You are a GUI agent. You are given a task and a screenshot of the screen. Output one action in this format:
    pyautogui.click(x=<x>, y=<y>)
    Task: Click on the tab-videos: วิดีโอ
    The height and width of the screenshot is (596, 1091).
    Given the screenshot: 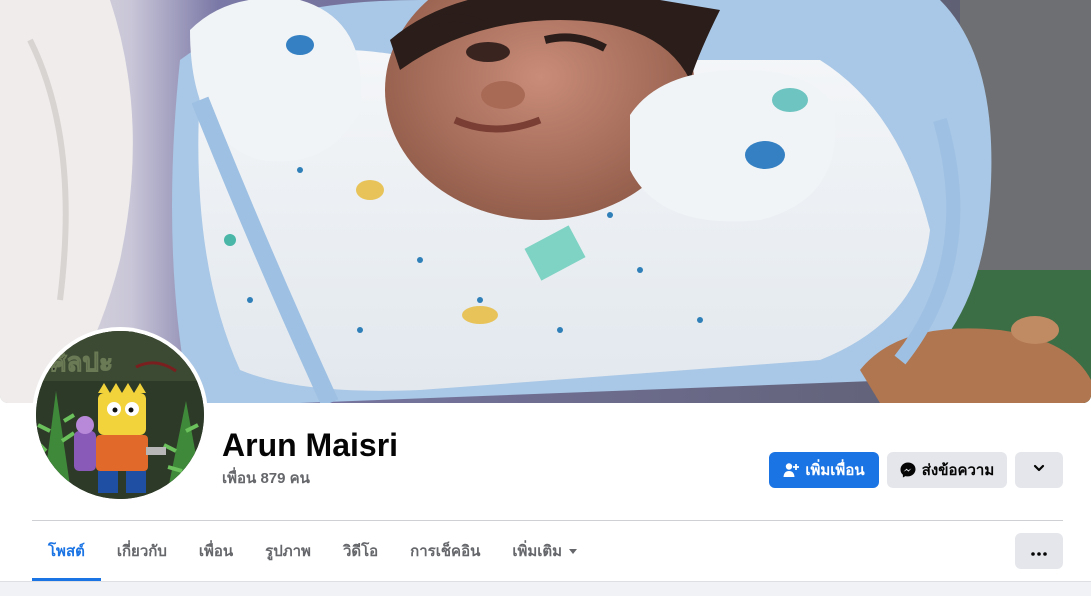 What is the action you would take?
    pyautogui.click(x=360, y=551)
    